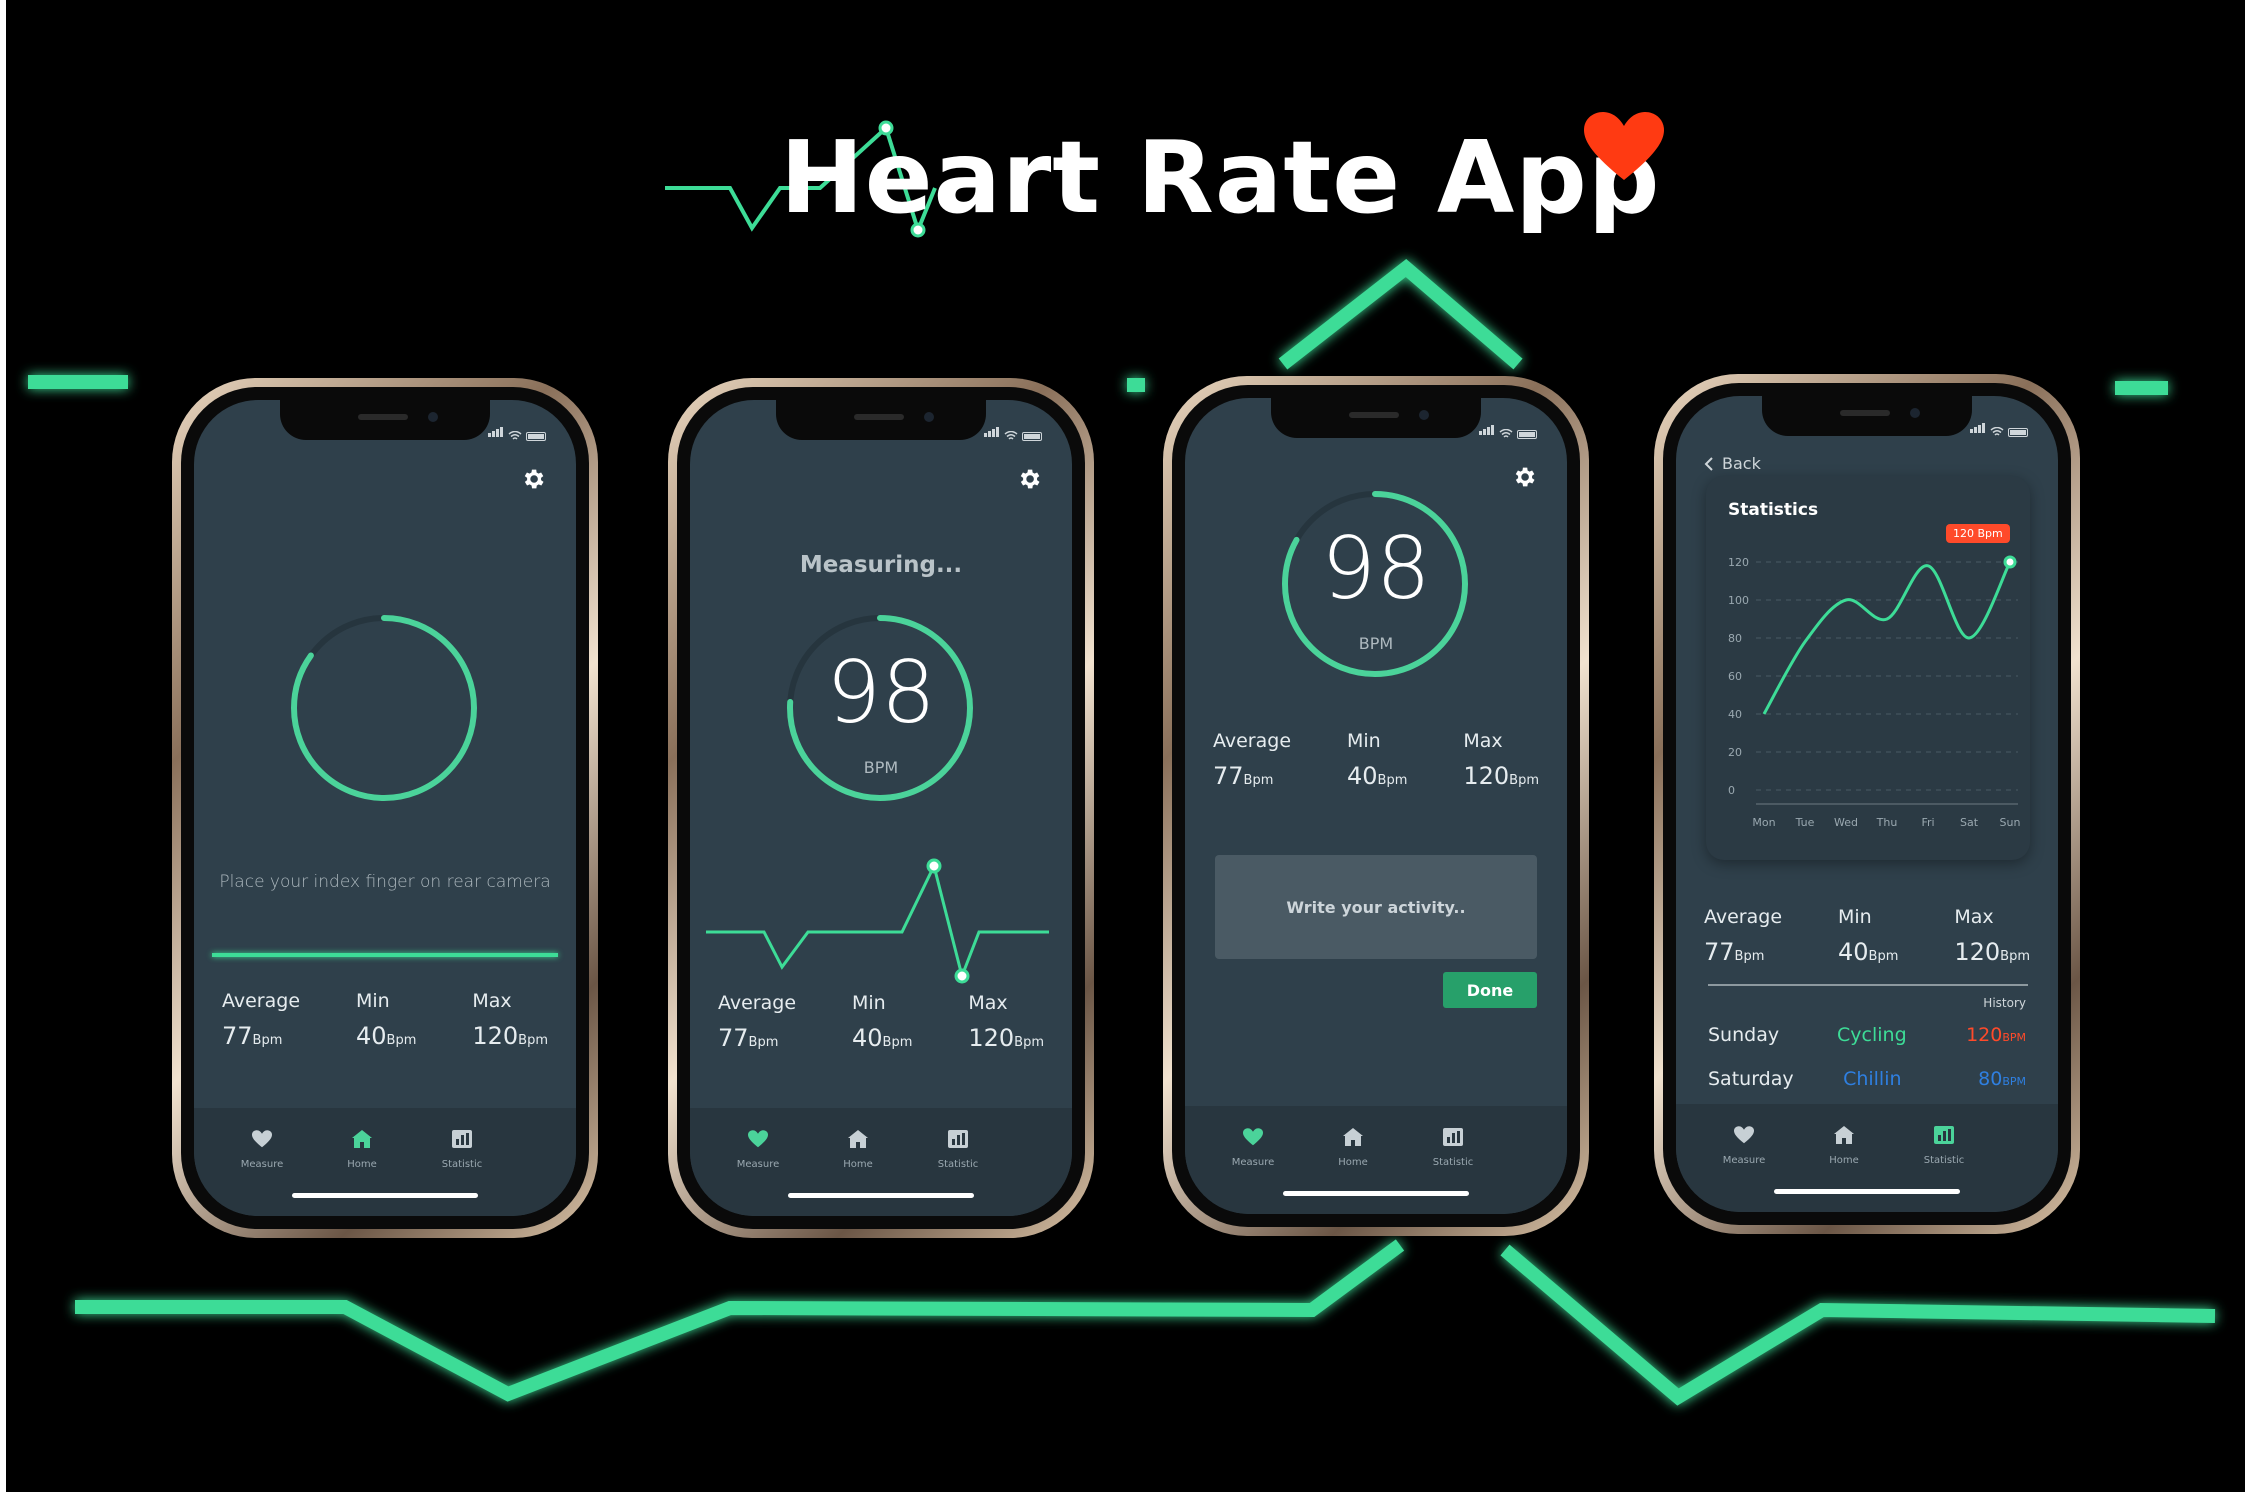  I want to click on y-tick-label: 100, so click(1738, 600).